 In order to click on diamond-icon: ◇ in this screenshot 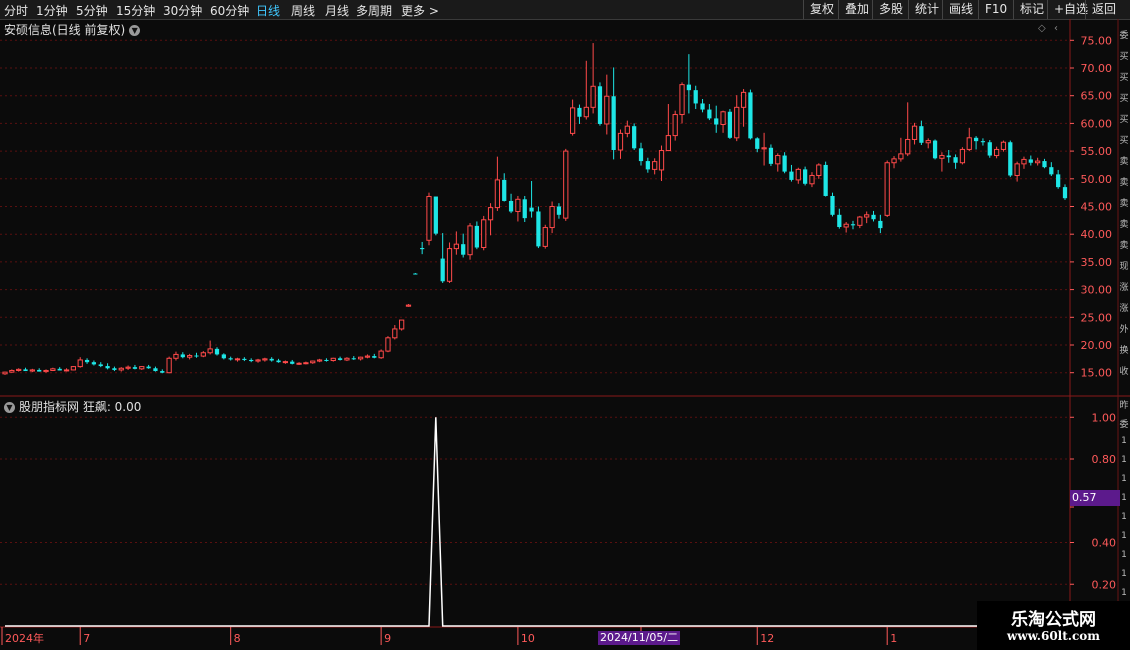, I will do `click(1042, 28)`.